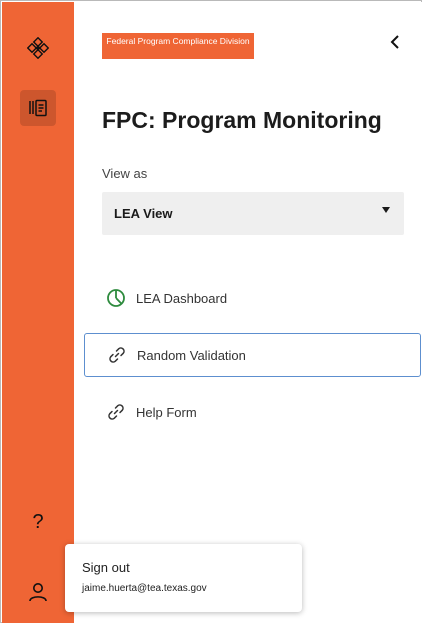 Image resolution: width=422 pixels, height=623 pixels. I want to click on diamond-cluster-logo-icon, so click(38, 48).